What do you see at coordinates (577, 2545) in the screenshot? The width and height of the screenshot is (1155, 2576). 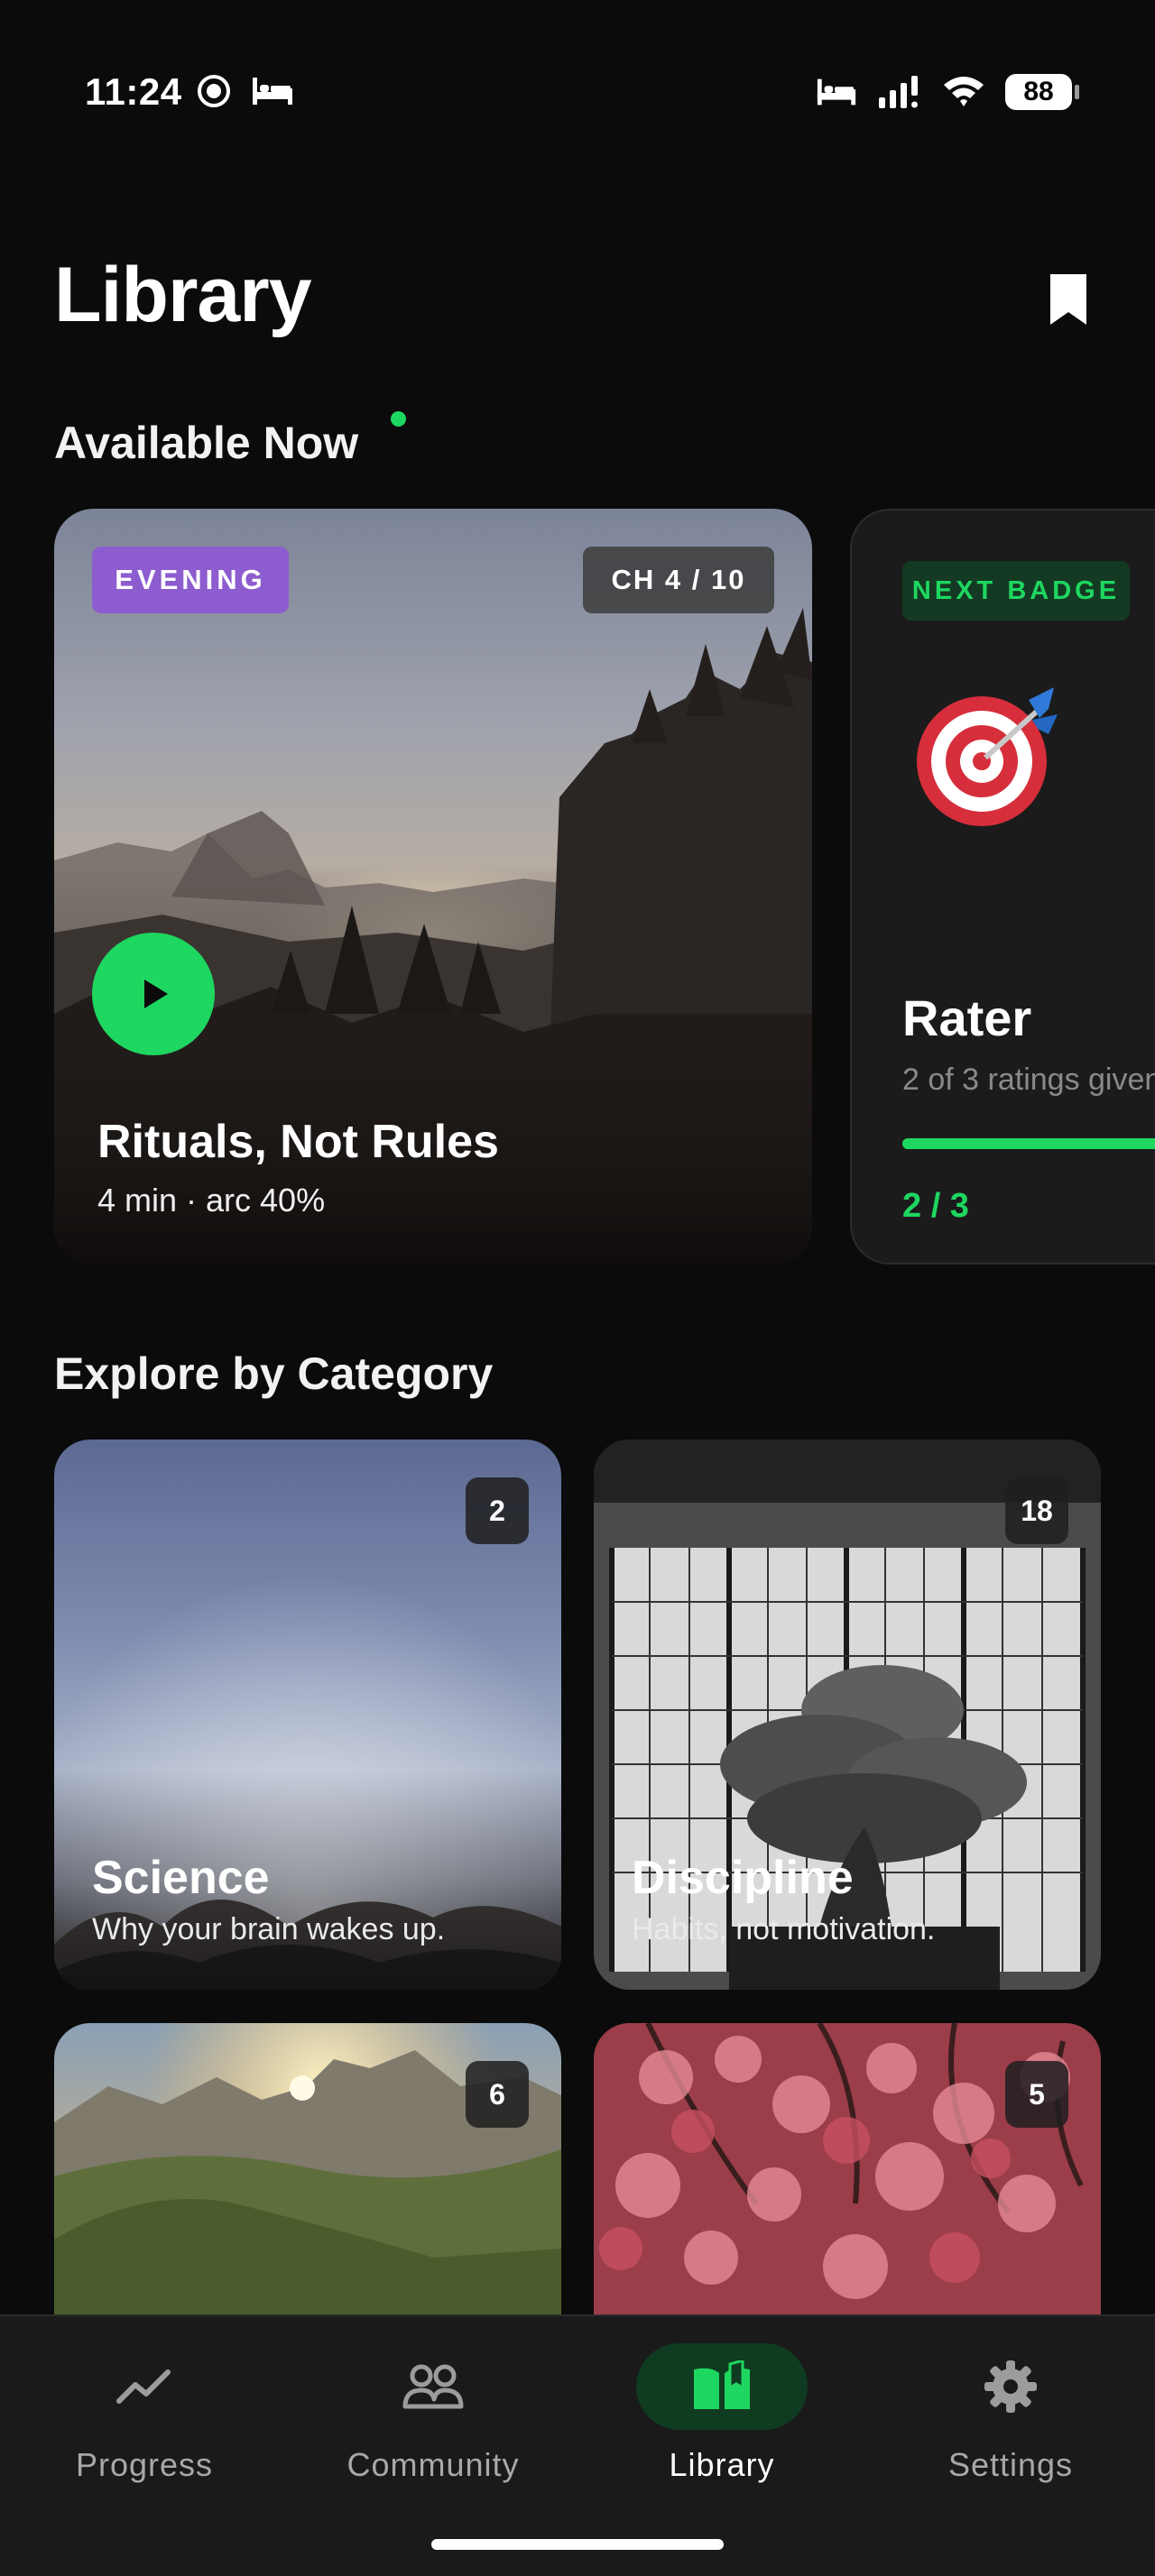 I see `home-indicator` at bounding box center [577, 2545].